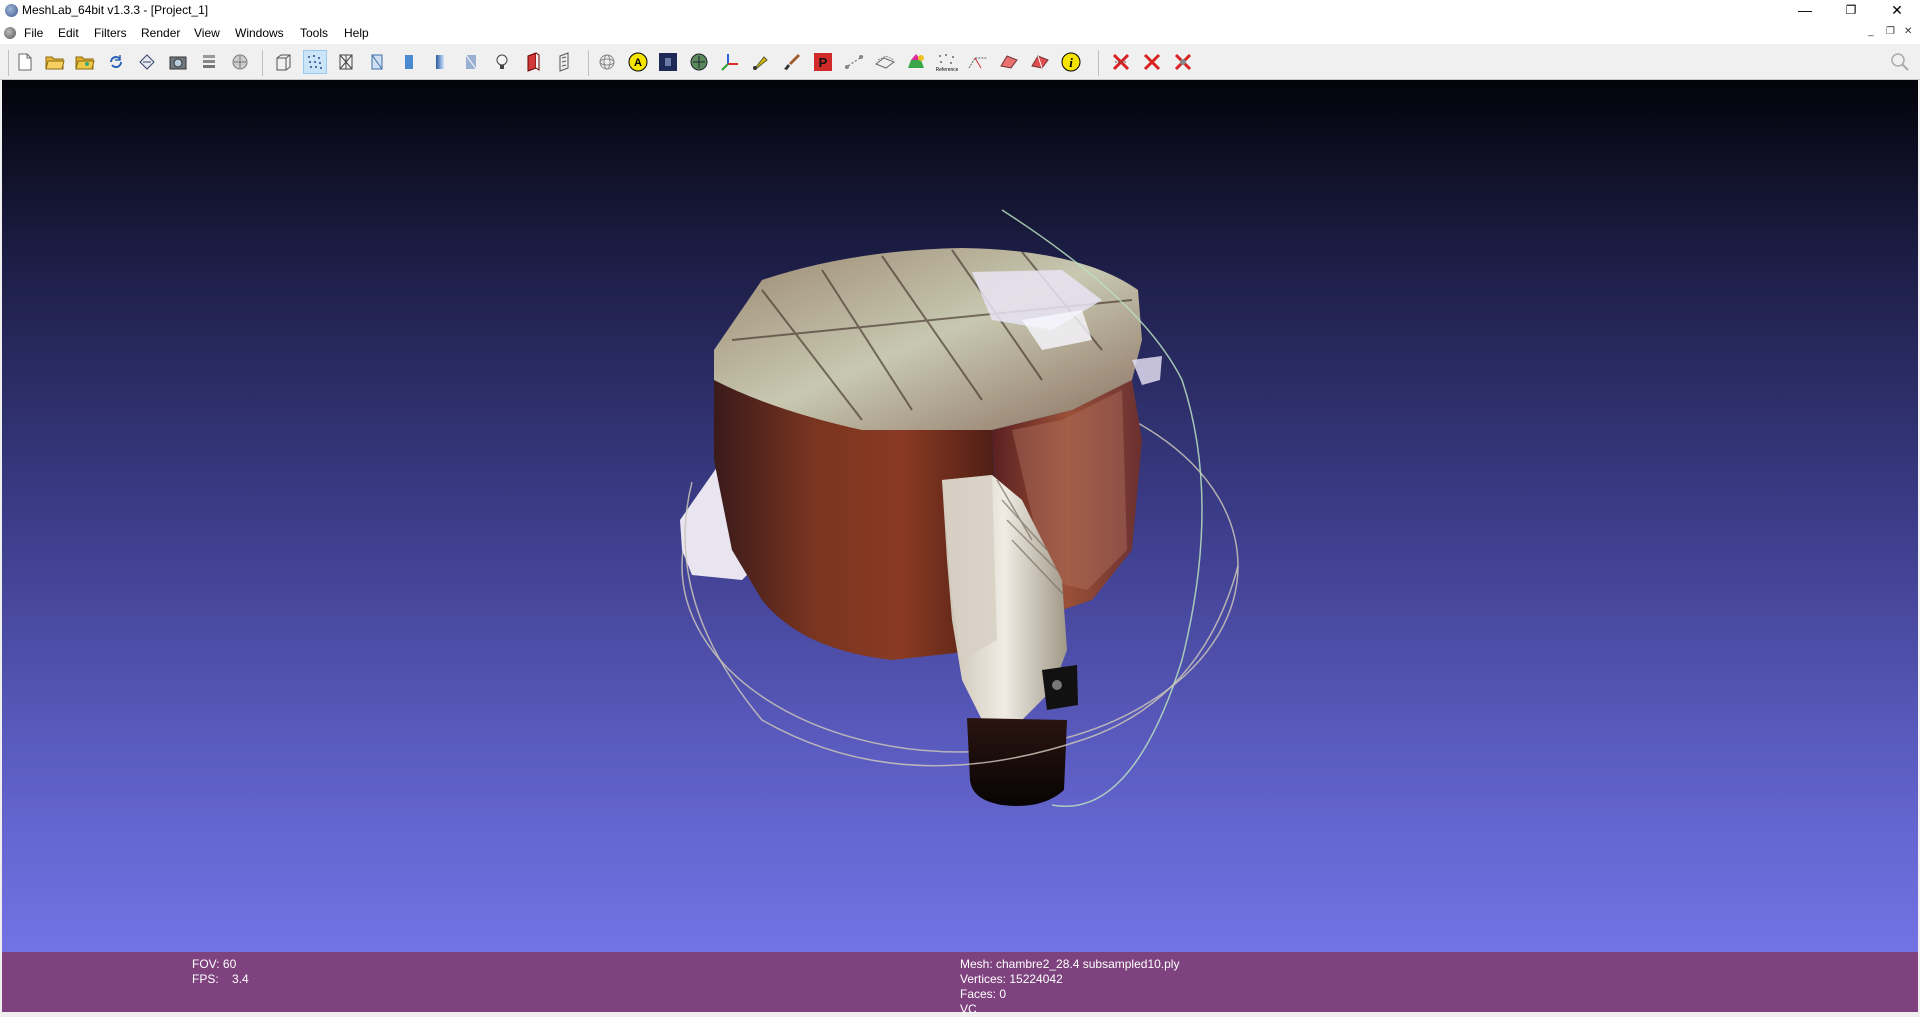  I want to click on delete-vertices-icon, so click(1152, 62).